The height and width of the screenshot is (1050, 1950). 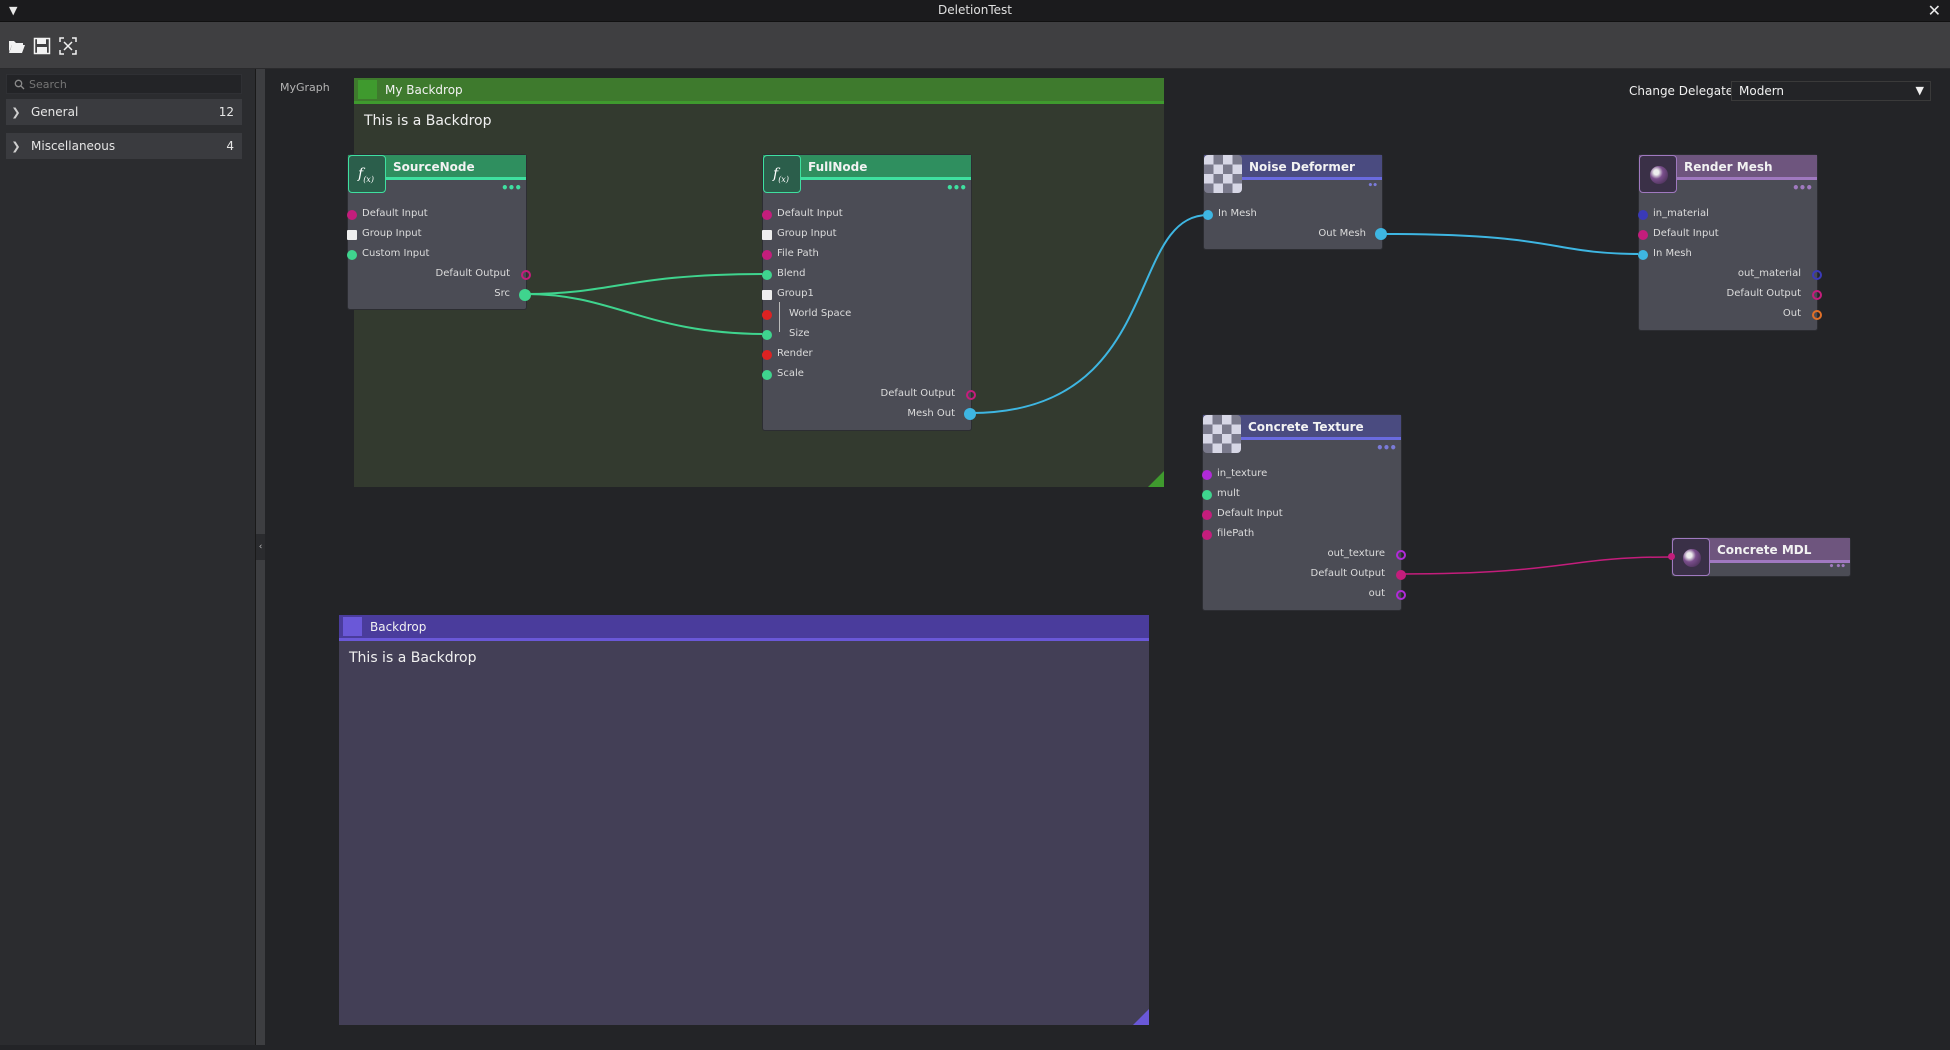 I want to click on pin-mesh-out, so click(x=970, y=414).